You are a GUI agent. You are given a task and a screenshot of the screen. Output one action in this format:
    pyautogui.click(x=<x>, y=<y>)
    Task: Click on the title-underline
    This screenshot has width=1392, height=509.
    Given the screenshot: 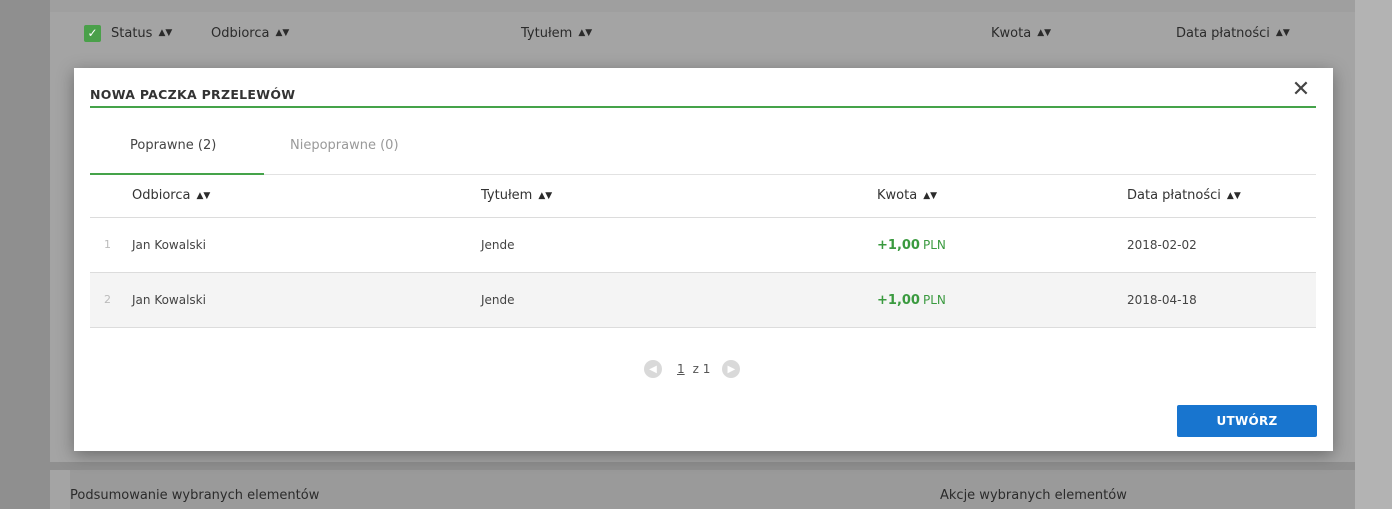 What is the action you would take?
    pyautogui.click(x=703, y=107)
    